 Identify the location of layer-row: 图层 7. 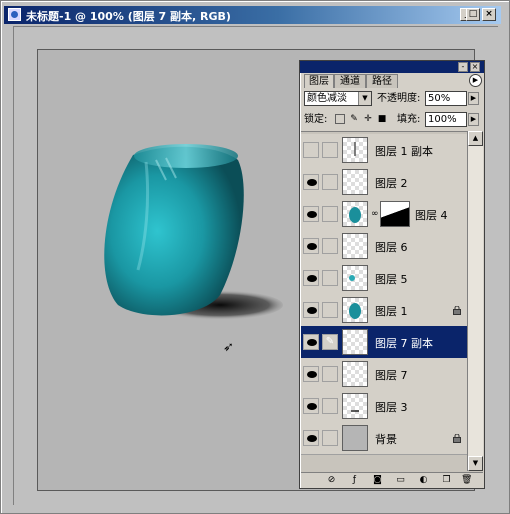
(384, 374).